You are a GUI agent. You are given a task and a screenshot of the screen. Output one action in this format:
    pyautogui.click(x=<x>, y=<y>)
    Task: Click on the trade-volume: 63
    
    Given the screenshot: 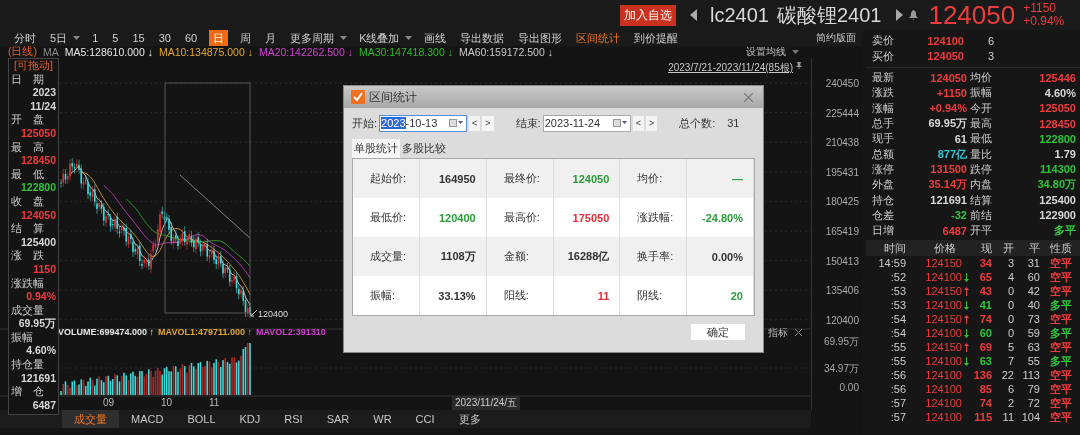 What is the action you would take?
    pyautogui.click(x=985, y=361)
    